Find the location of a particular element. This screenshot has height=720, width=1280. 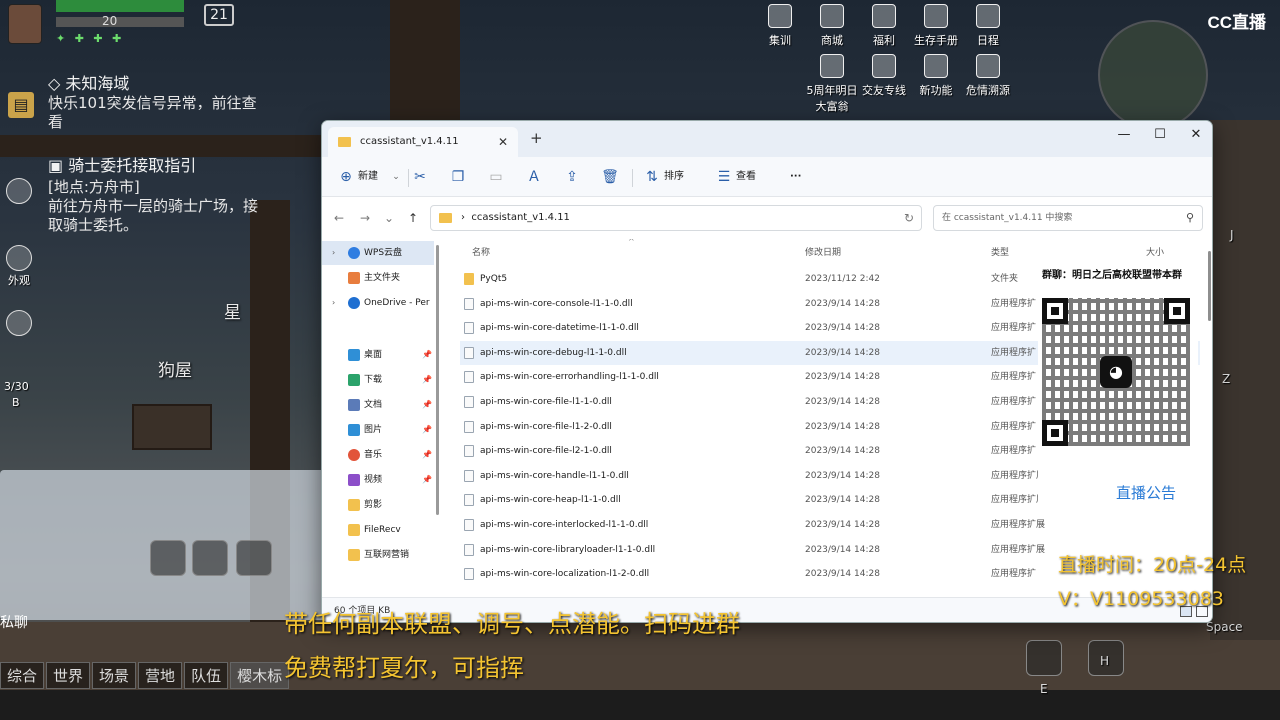

search-input: 在 ccassistant_v1.4.11 中搜索 ⚲ is located at coordinates (1068, 218).